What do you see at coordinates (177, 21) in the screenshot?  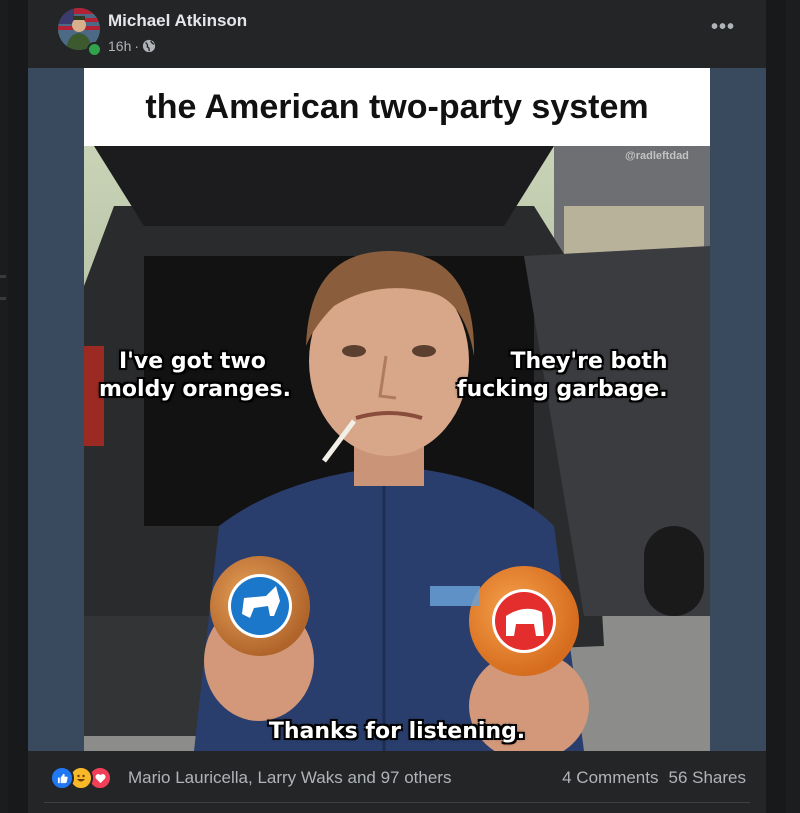 I see `author-name: Michael Atkinson` at bounding box center [177, 21].